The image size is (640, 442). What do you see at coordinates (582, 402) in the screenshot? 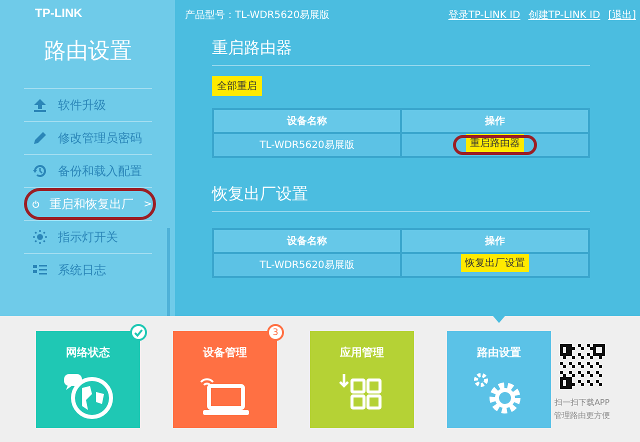
I see `qr-caption: 扫一扫下载APP` at bounding box center [582, 402].